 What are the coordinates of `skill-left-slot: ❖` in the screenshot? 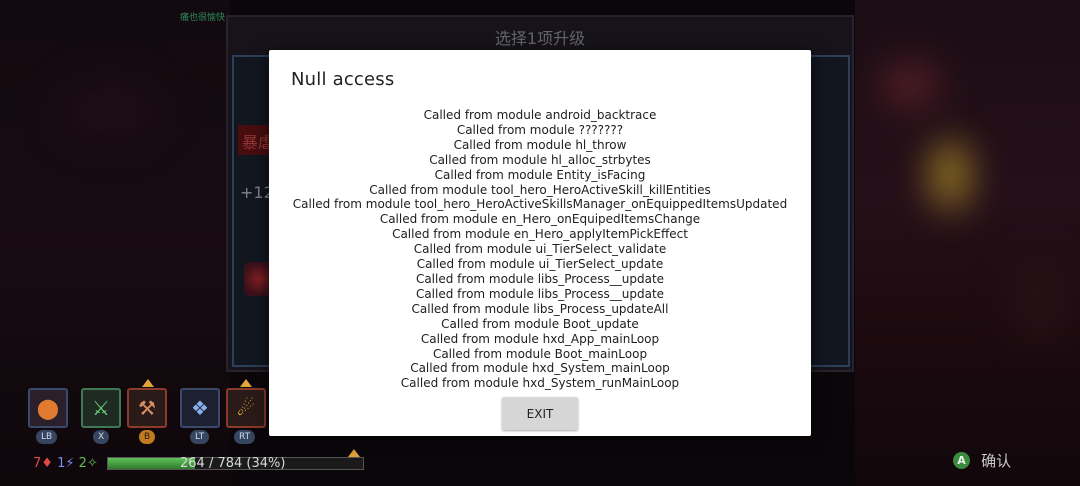 It's located at (200, 408).